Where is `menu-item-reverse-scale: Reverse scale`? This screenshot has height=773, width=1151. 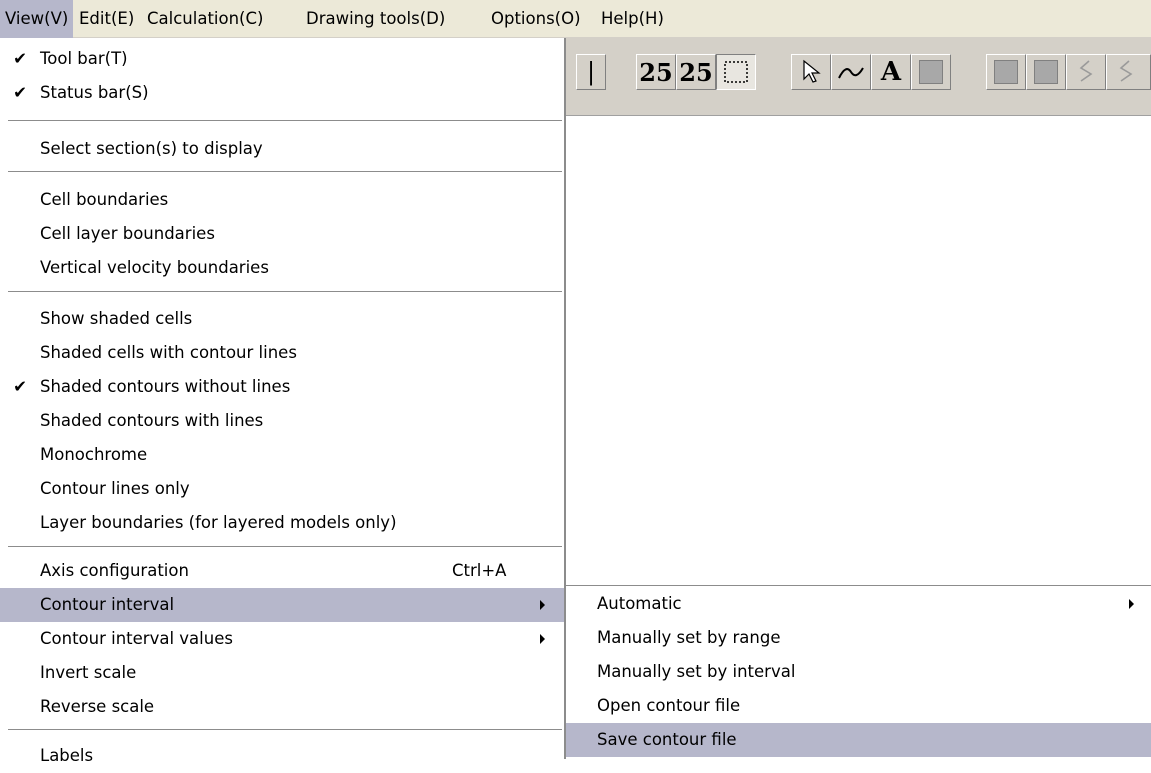
menu-item-reverse-scale: Reverse scale is located at coordinates (282, 707).